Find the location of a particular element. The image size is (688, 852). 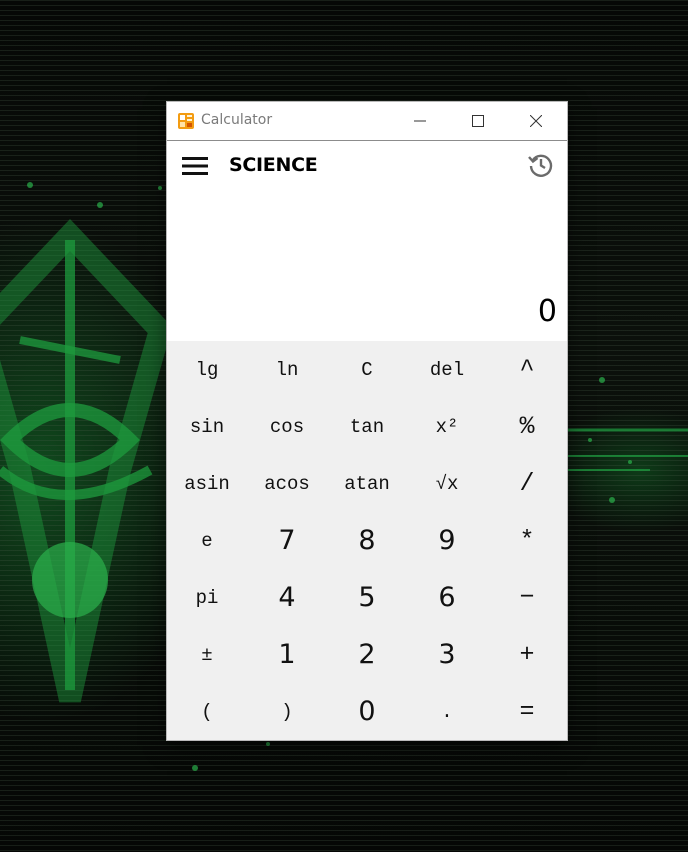

history-icon is located at coordinates (540, 165).